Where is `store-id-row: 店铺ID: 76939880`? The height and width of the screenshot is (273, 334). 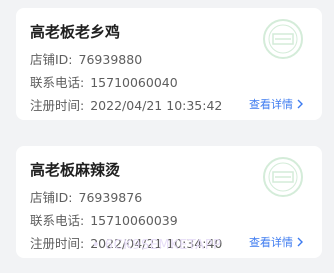 store-id-row: 店铺ID: 76939880 is located at coordinates (86, 58).